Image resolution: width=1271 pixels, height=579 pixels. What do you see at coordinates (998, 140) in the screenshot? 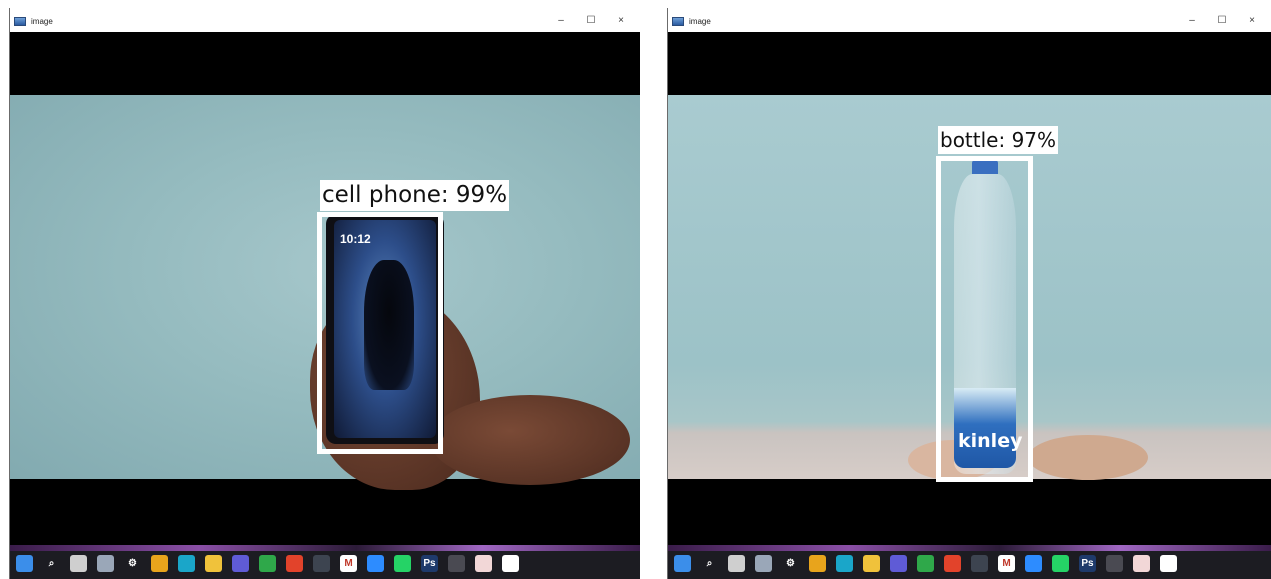
I see `detection-label: bottle: 97%` at bounding box center [998, 140].